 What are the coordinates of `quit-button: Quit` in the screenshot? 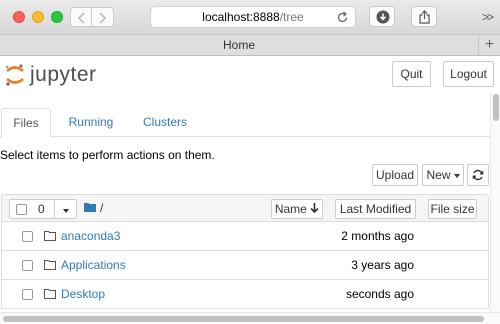 It's located at (411, 74).